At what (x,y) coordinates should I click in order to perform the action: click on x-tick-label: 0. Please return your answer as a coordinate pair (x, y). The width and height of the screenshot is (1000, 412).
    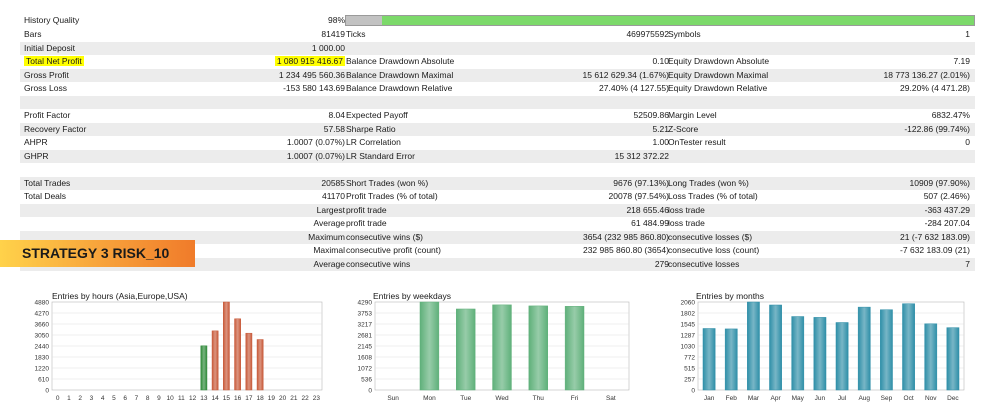
    Looking at the image, I should click on (58, 398).